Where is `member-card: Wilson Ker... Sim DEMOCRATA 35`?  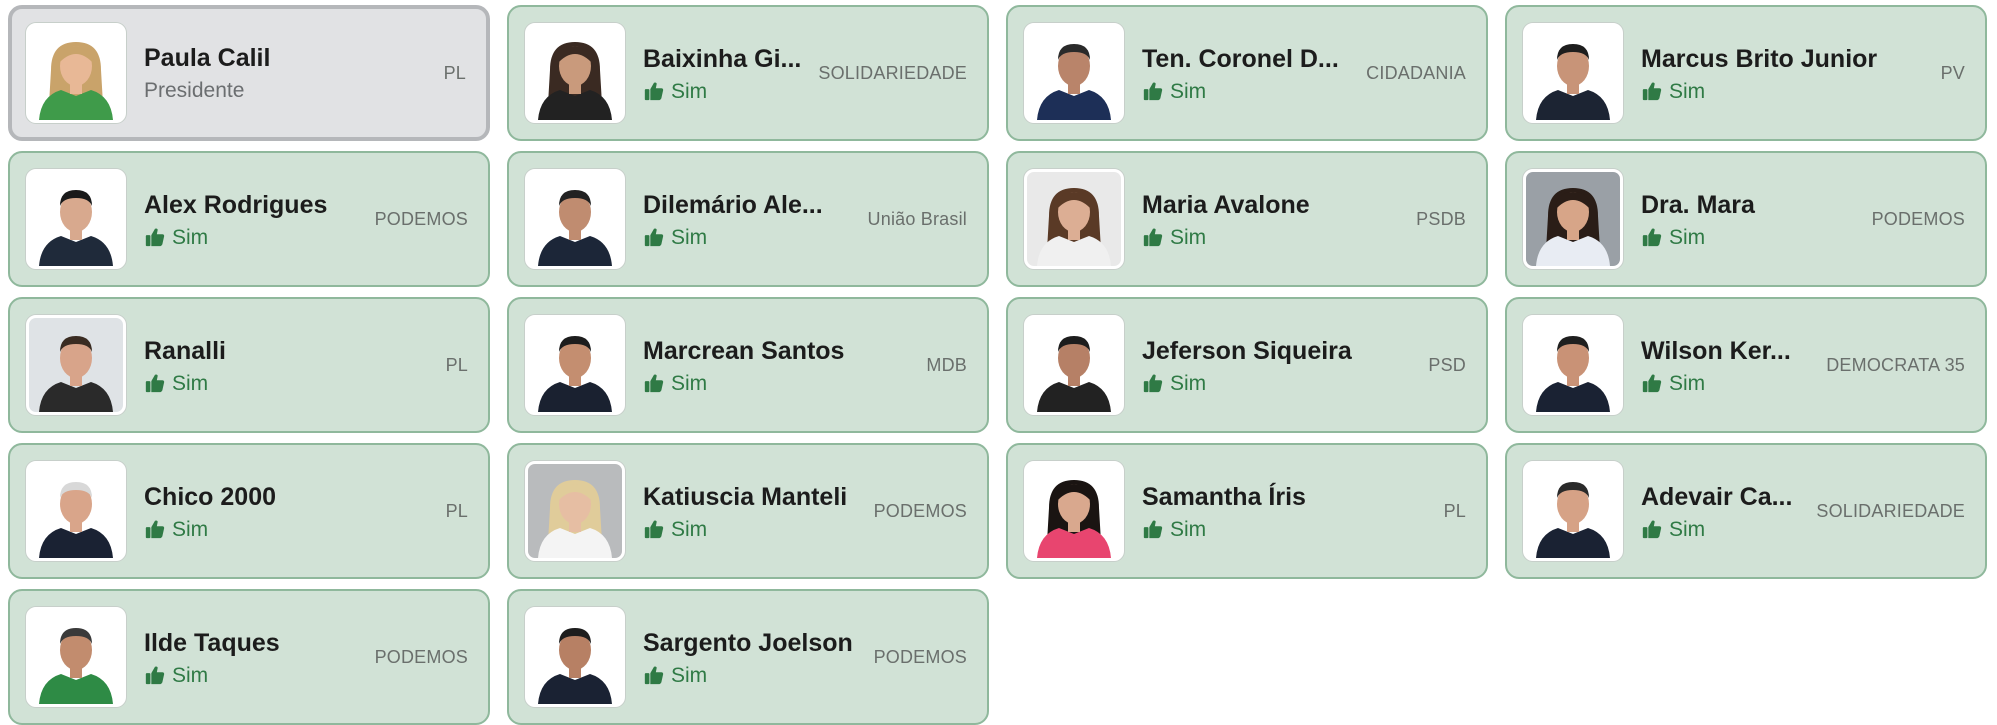
member-card: Wilson Ker... Sim DEMOCRATA 35 is located at coordinates (1746, 365).